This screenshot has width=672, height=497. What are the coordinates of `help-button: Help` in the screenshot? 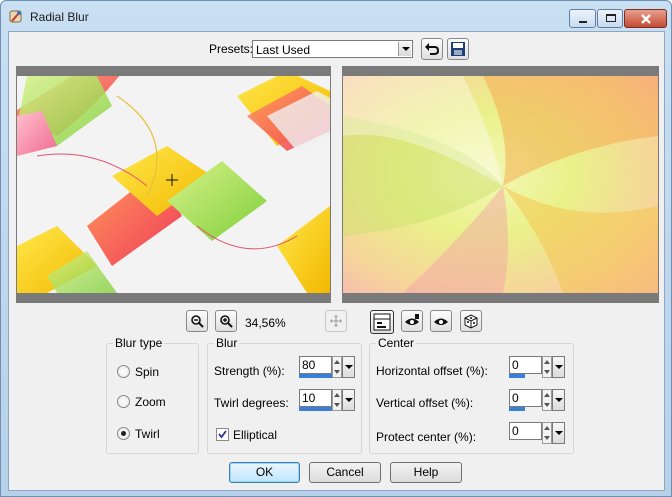 It's located at (426, 472).